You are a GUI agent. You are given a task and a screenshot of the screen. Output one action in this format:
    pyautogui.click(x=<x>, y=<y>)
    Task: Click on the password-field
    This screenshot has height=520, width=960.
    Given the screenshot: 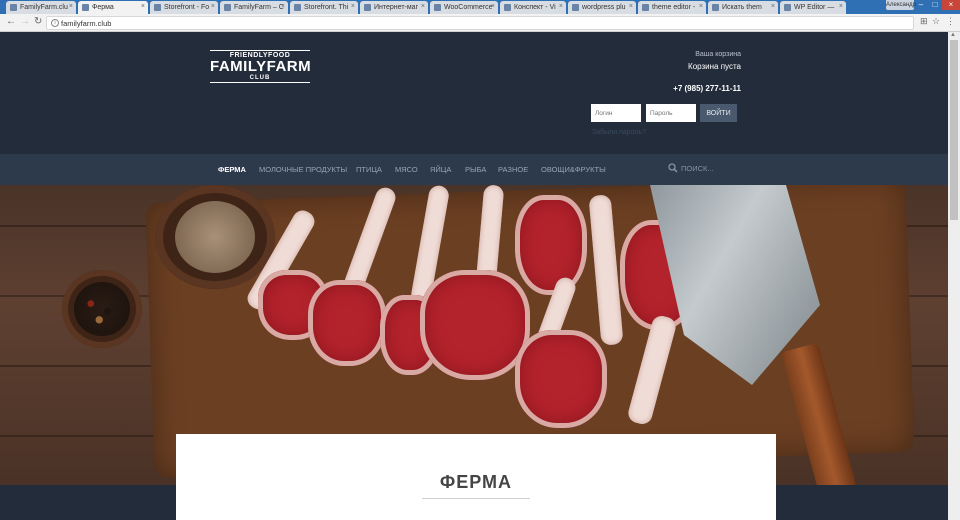 What is the action you would take?
    pyautogui.click(x=671, y=113)
    